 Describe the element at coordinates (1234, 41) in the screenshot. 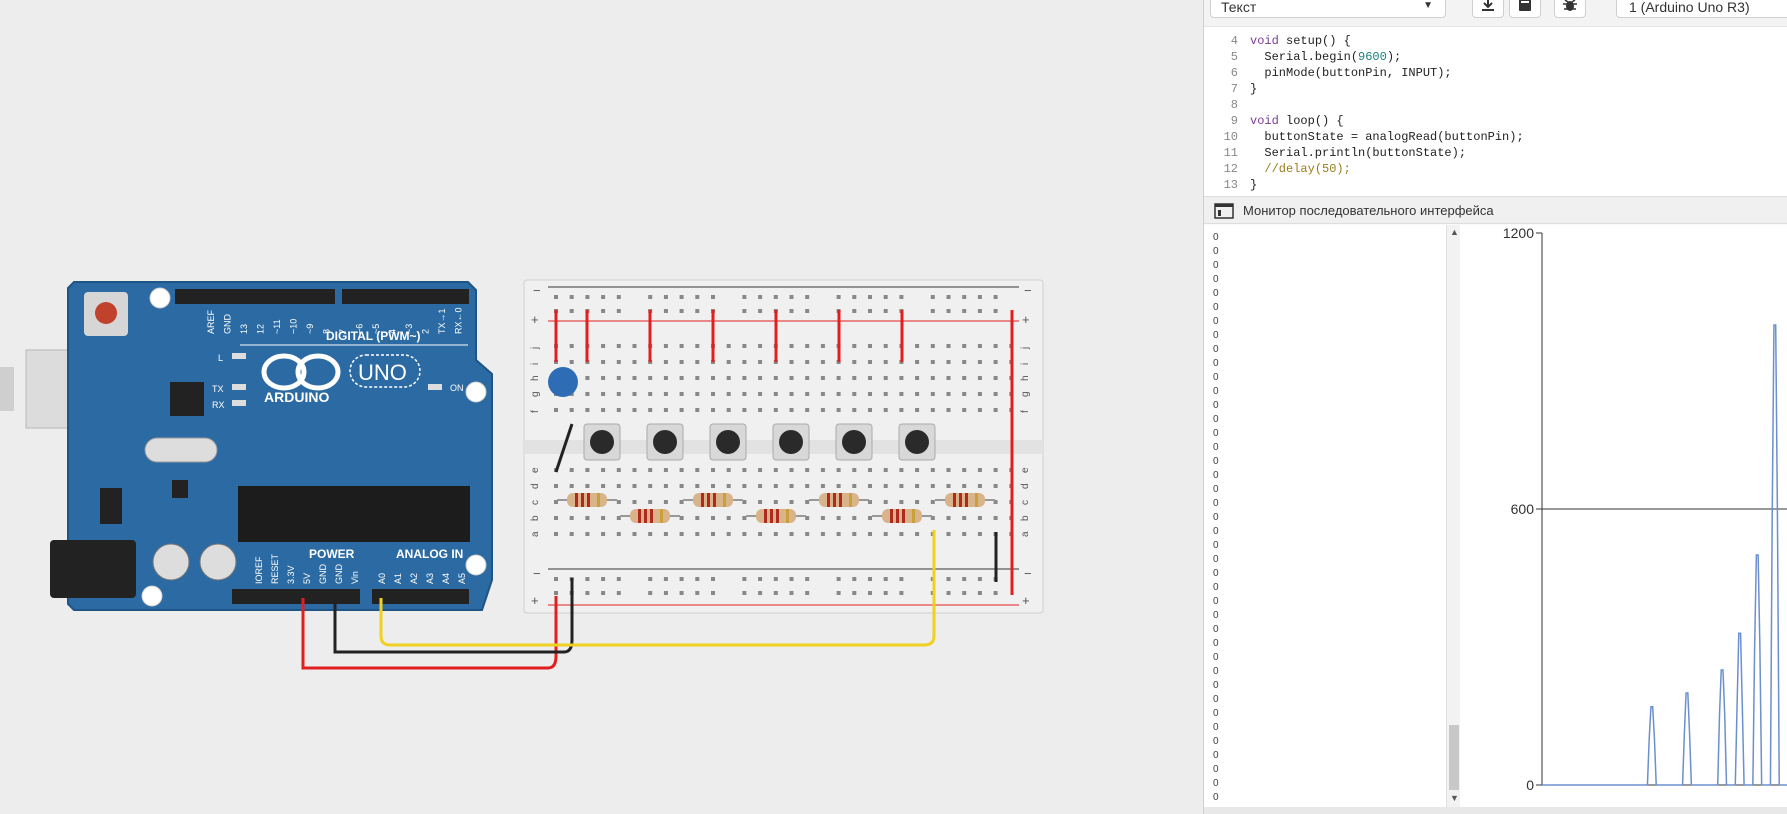

I see `line-number: 4` at that location.